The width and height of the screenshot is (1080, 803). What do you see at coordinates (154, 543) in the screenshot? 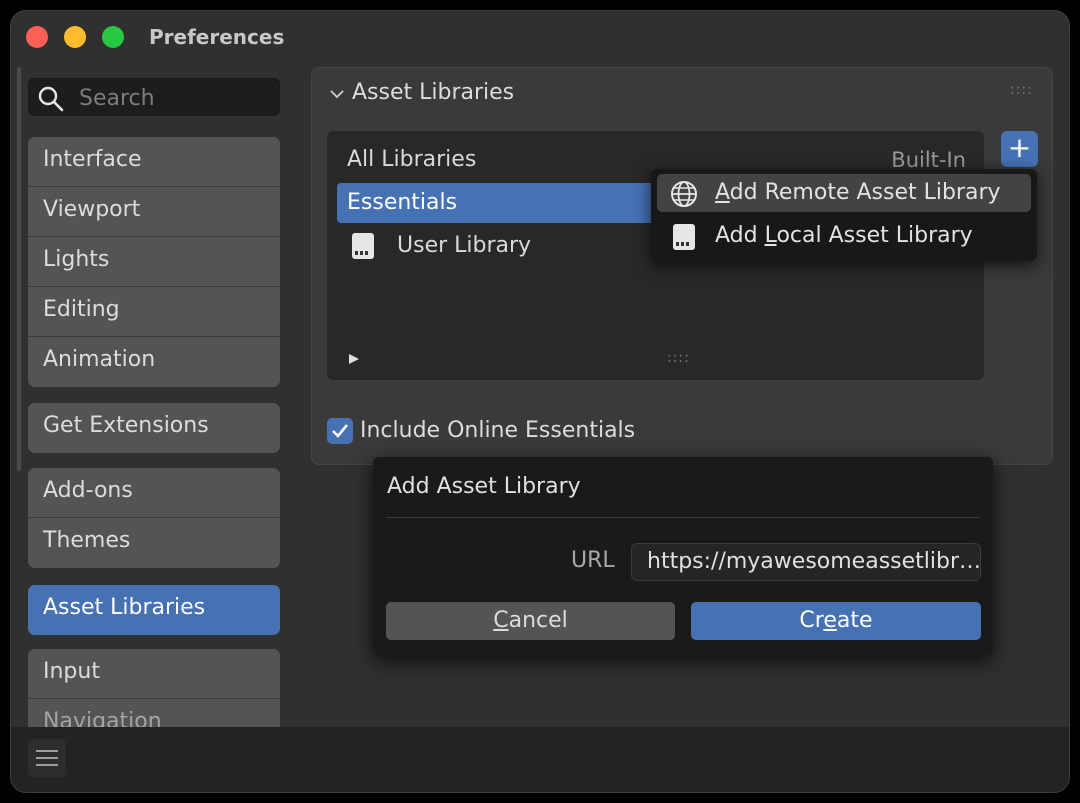
I see `sidebar-item-themes: Themes` at bounding box center [154, 543].